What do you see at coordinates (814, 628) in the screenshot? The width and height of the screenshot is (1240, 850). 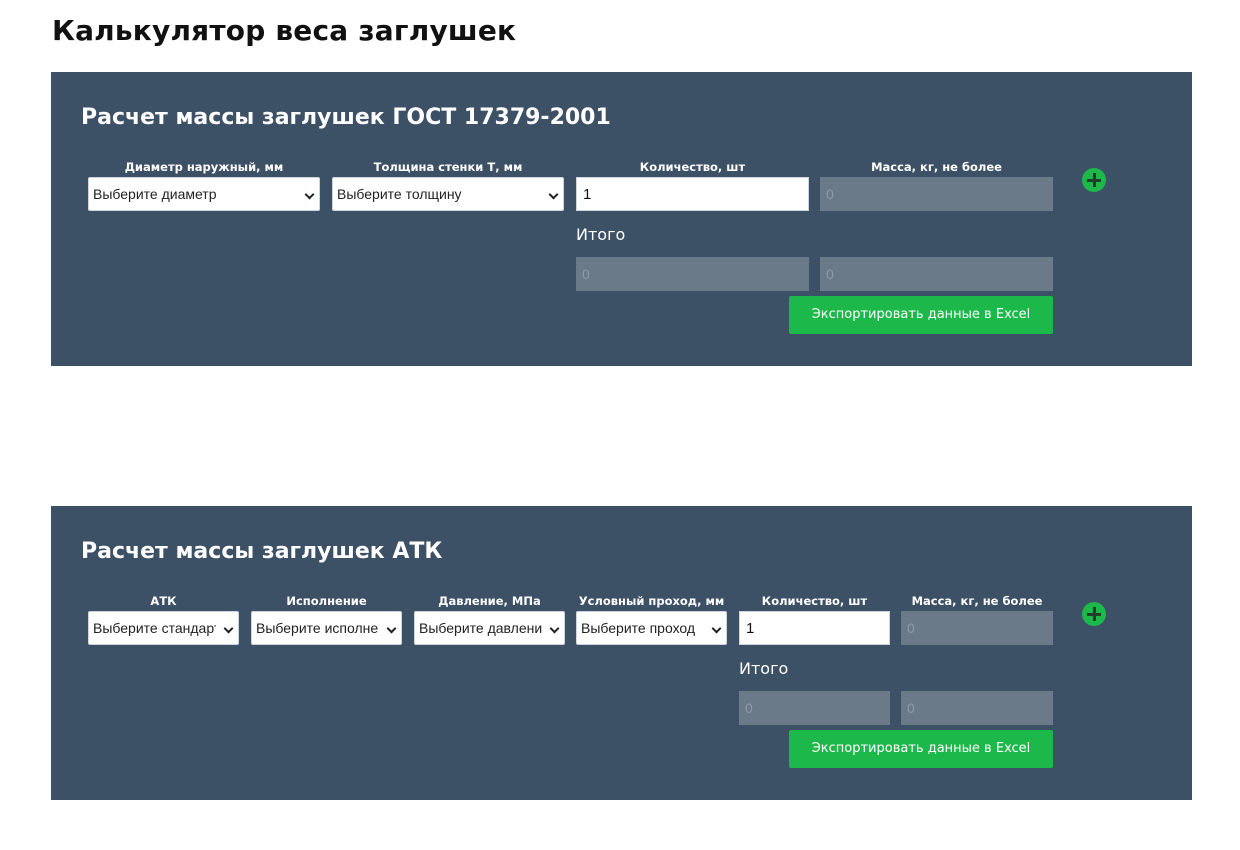 I see `atk-quantity-input: 1` at bounding box center [814, 628].